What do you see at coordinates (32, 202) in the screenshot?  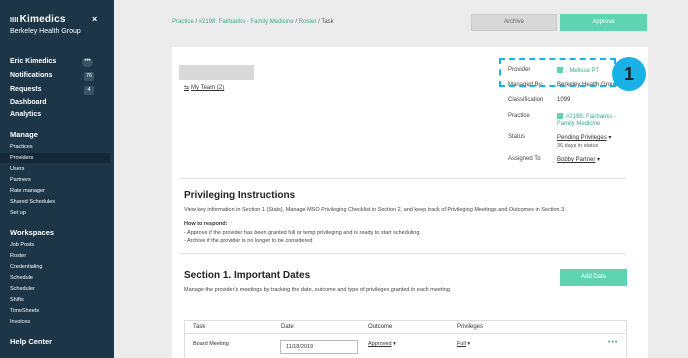 I see `nav-shared-schedules: Shared Schedules` at bounding box center [32, 202].